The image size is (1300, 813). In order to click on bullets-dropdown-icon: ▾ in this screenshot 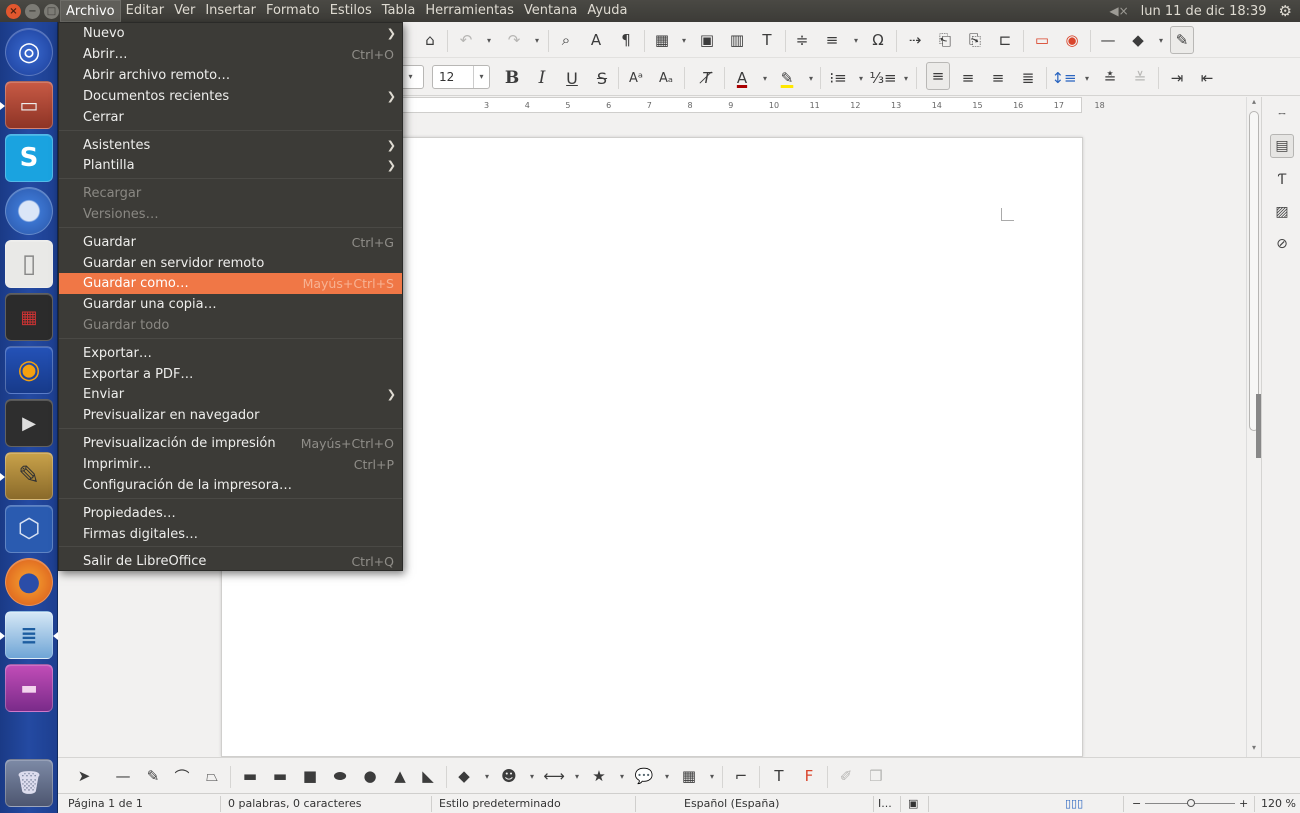, I will do `click(861, 78)`.